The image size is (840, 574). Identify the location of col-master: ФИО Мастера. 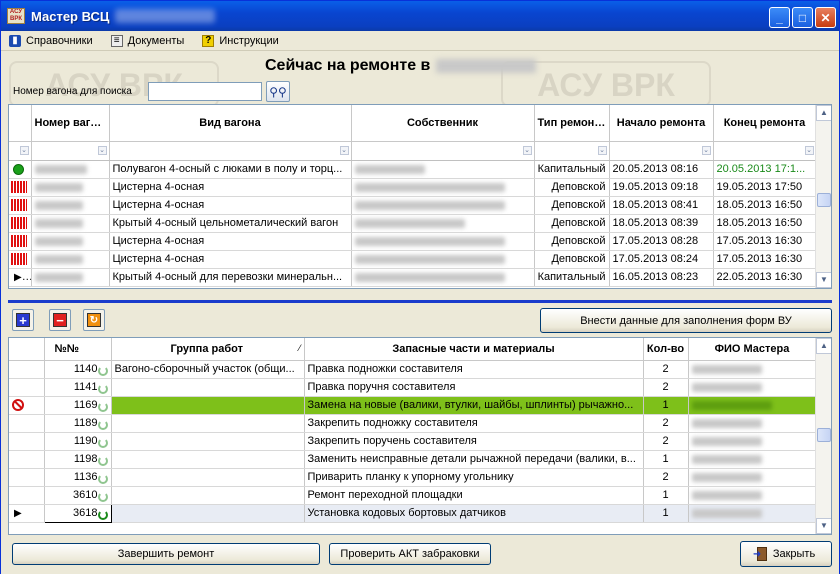
(752, 349).